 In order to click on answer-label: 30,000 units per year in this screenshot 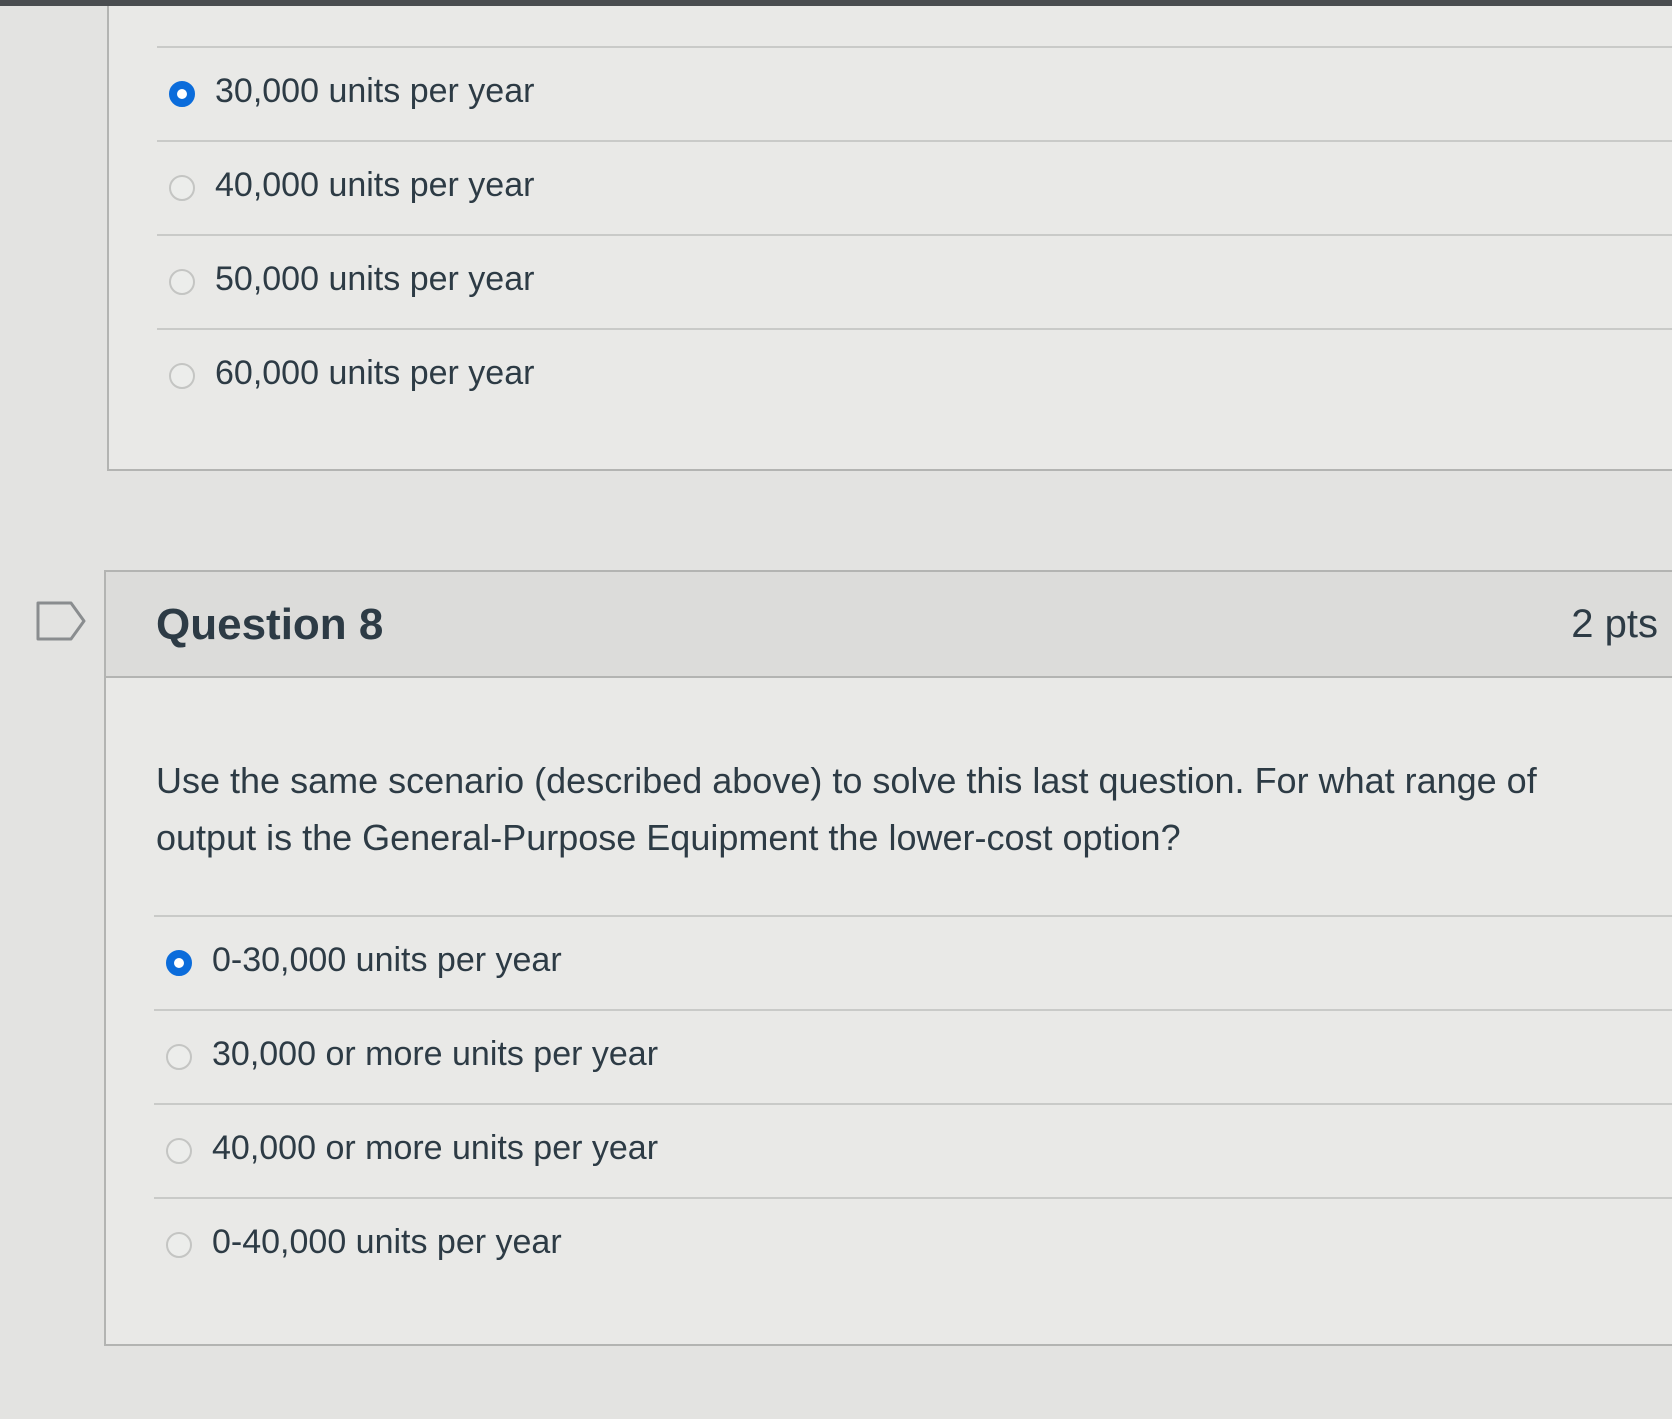, I will do `click(375, 91)`.